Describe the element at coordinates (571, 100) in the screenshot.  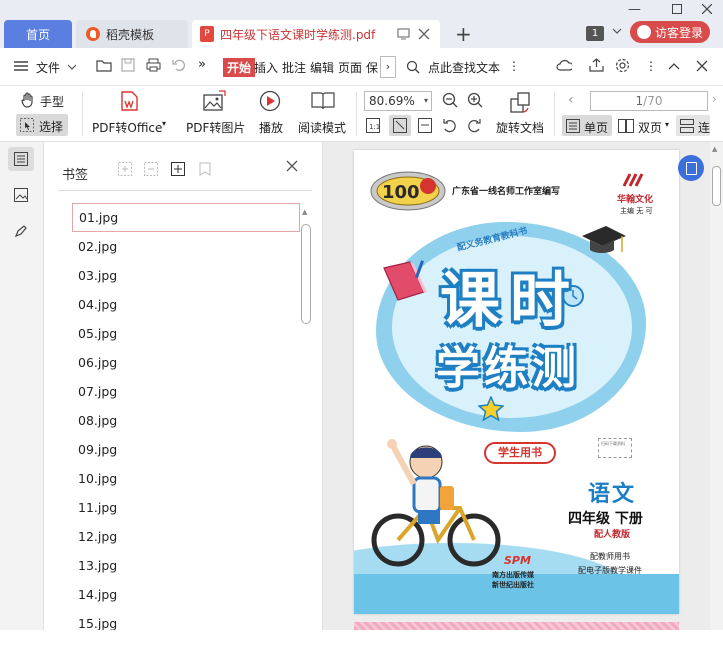
I see `previous-page-button: ‹` at that location.